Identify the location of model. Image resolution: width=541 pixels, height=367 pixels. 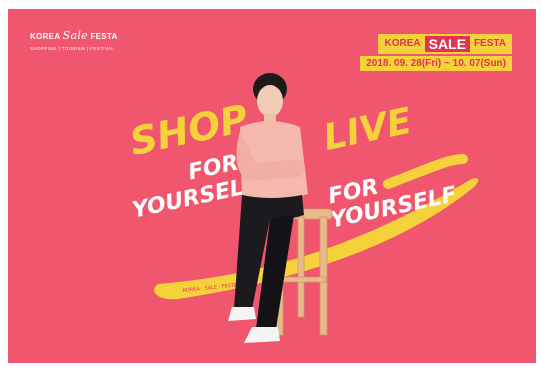
(268, 208).